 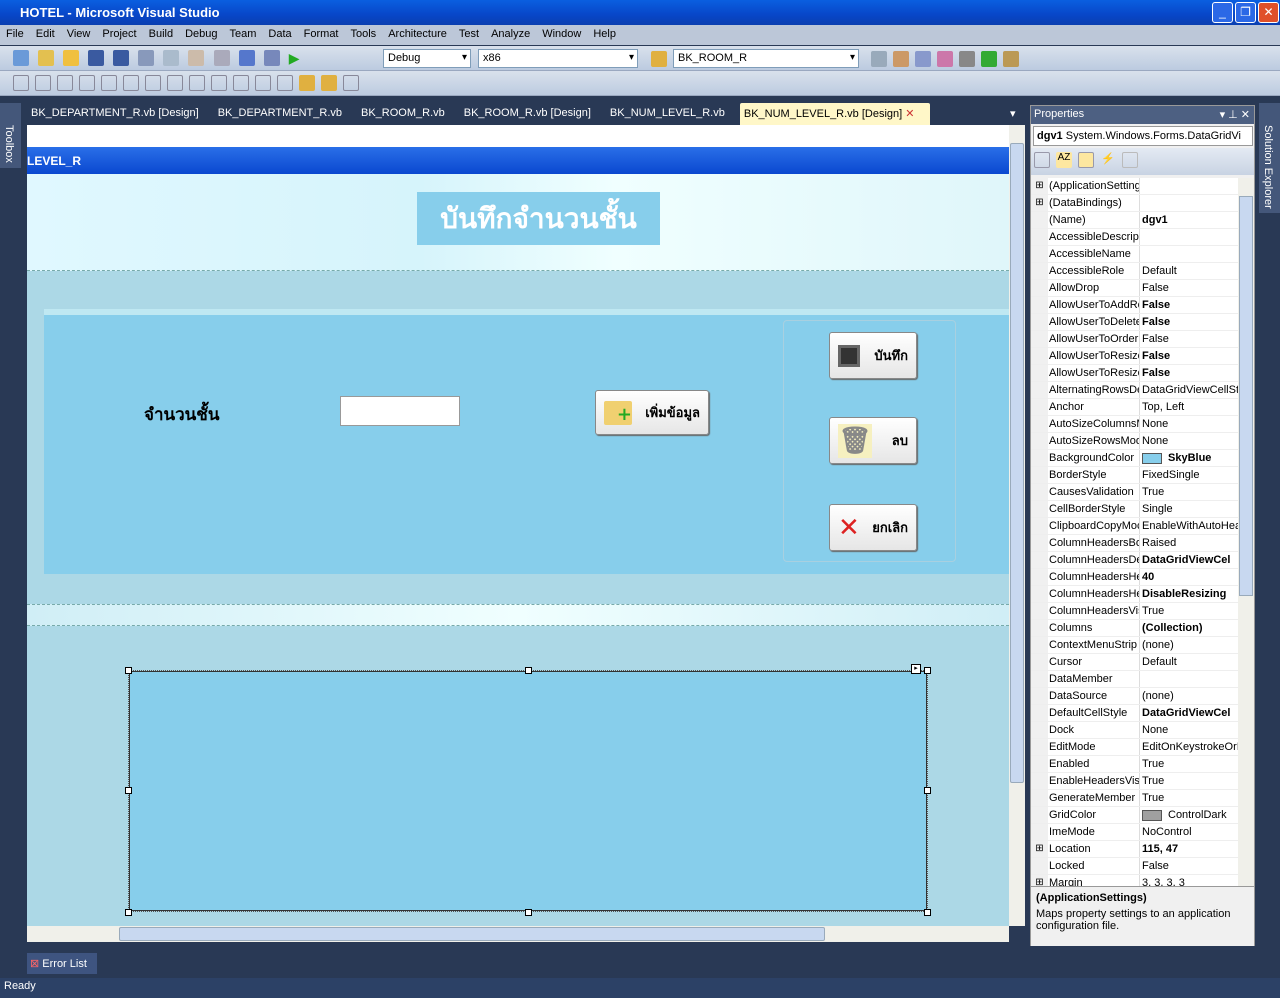 I want to click on error-list-tab: ⊠ Error List, so click(x=62, y=963).